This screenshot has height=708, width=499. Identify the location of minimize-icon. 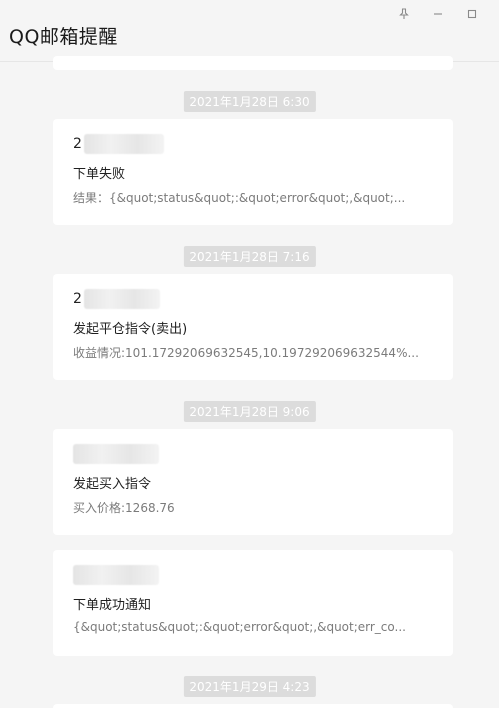
(438, 14).